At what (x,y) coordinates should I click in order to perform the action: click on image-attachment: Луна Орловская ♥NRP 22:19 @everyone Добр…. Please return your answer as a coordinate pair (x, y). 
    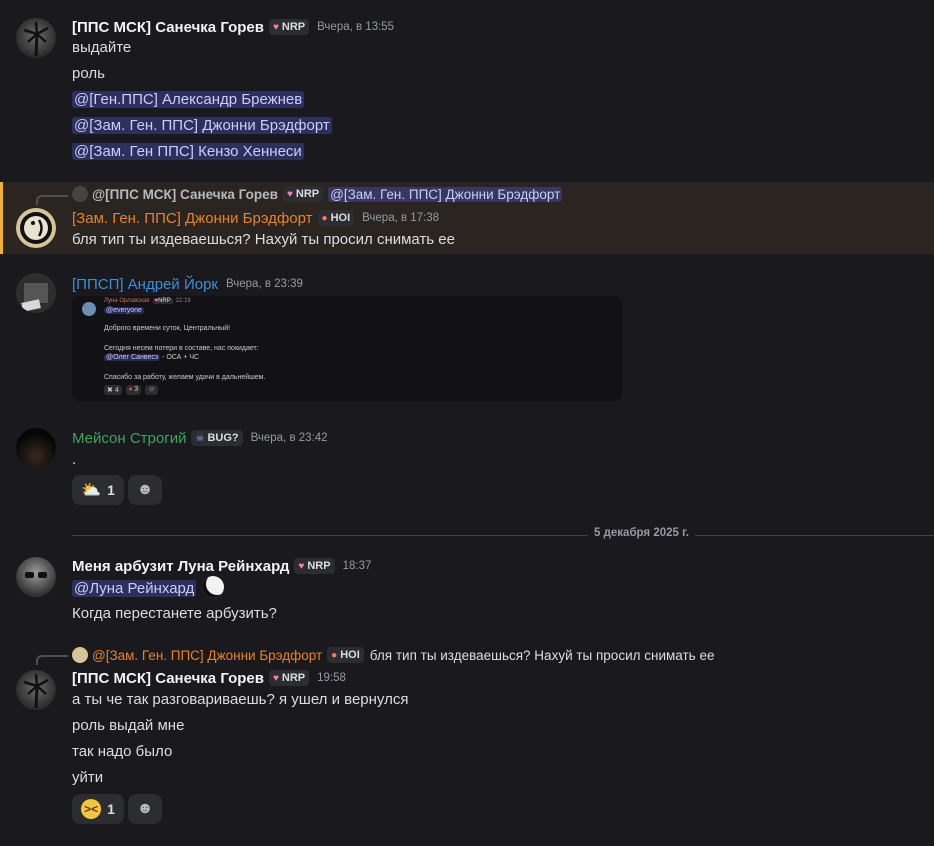
    Looking at the image, I should click on (347, 348).